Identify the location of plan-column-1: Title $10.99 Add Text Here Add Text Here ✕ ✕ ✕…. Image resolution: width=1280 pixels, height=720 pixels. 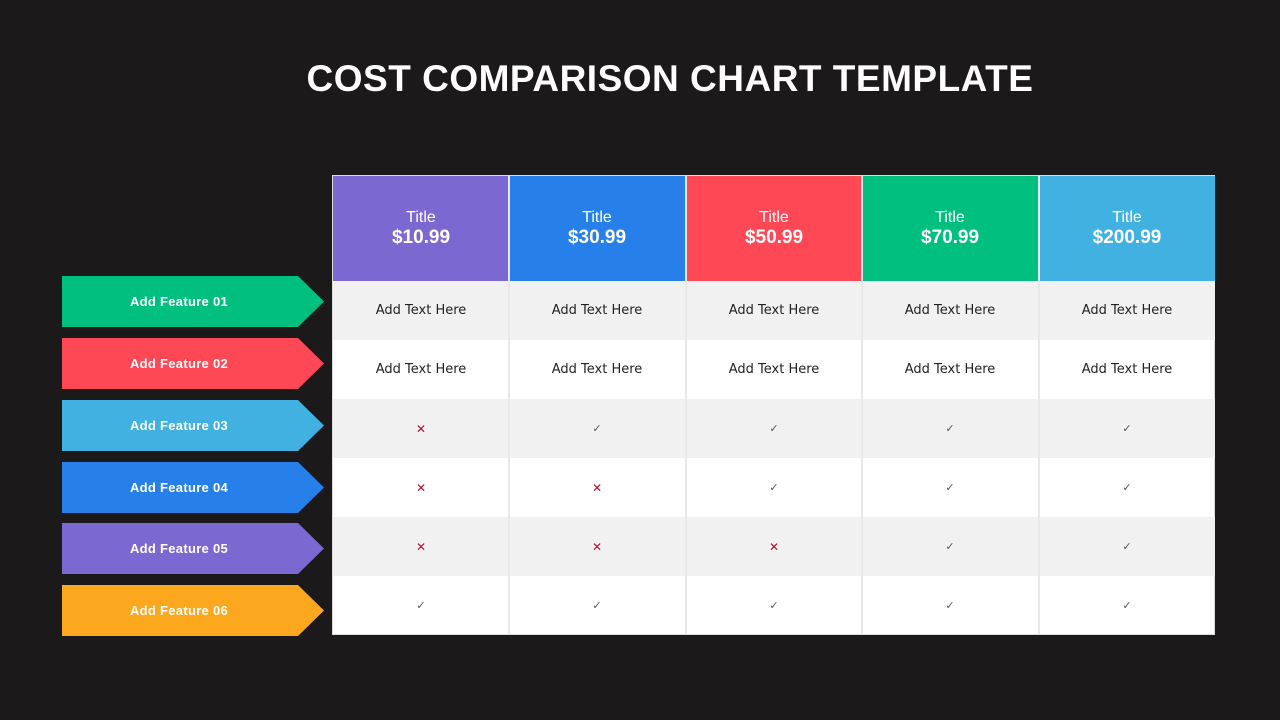
(421, 405).